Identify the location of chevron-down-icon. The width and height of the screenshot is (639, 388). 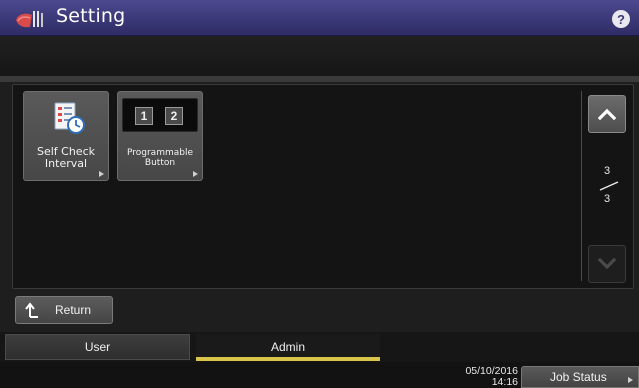
(607, 264).